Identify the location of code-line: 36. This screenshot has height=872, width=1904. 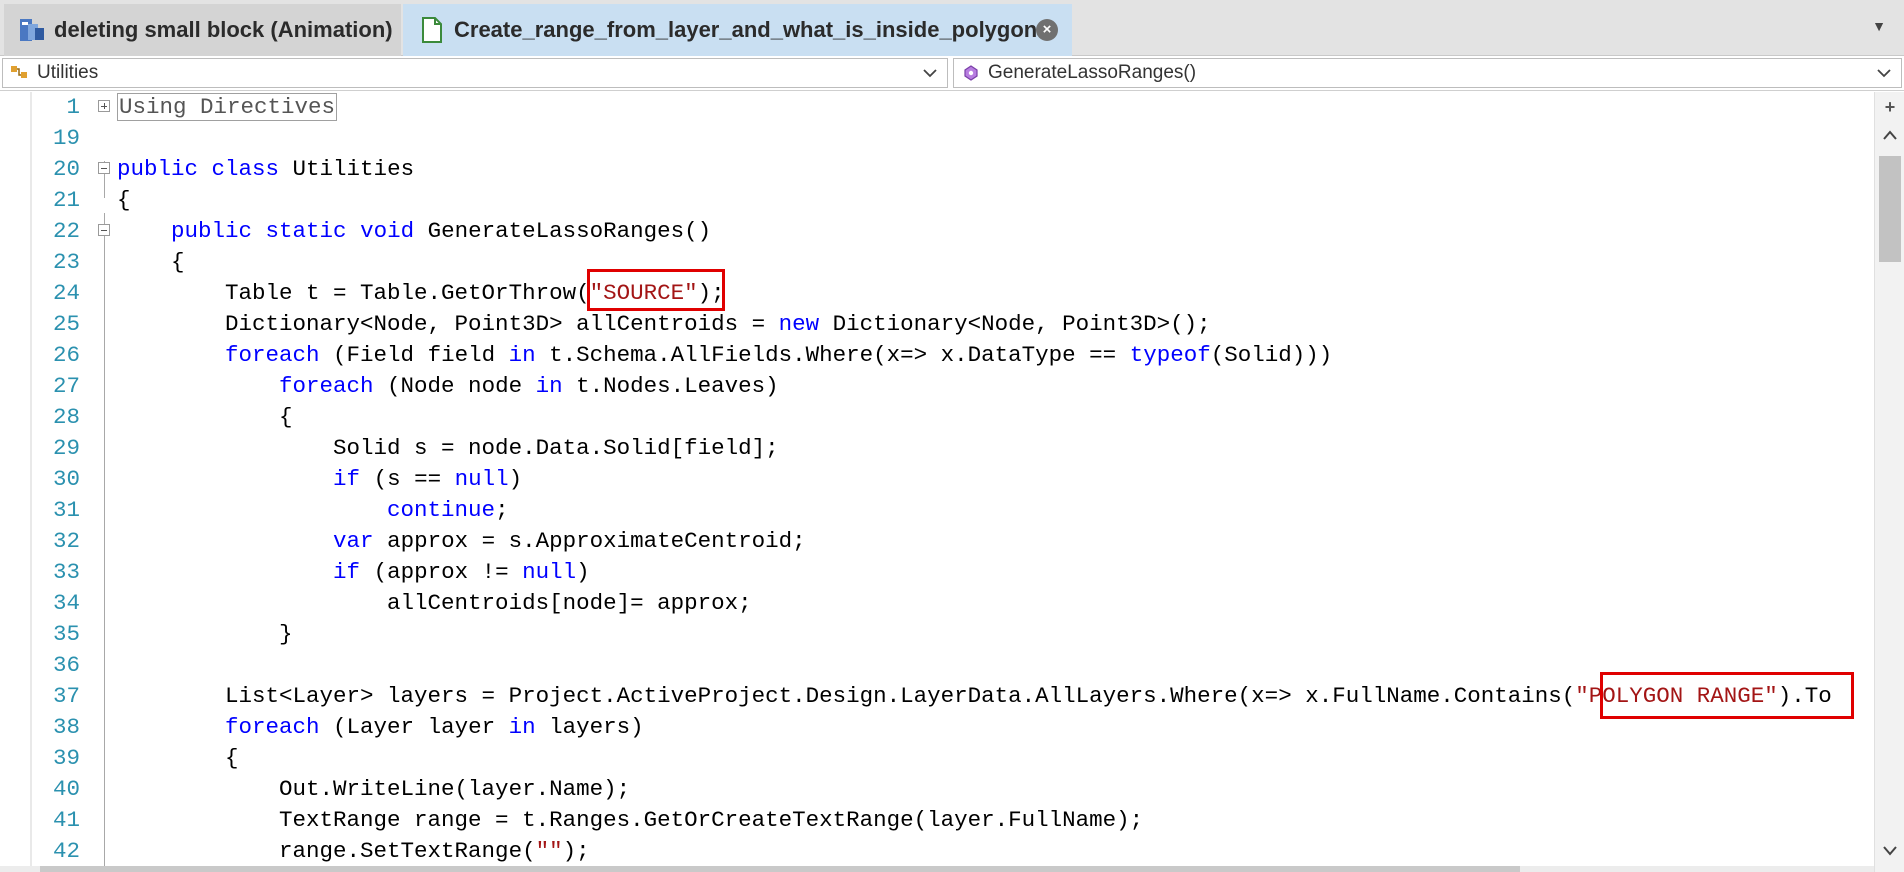
(937, 665).